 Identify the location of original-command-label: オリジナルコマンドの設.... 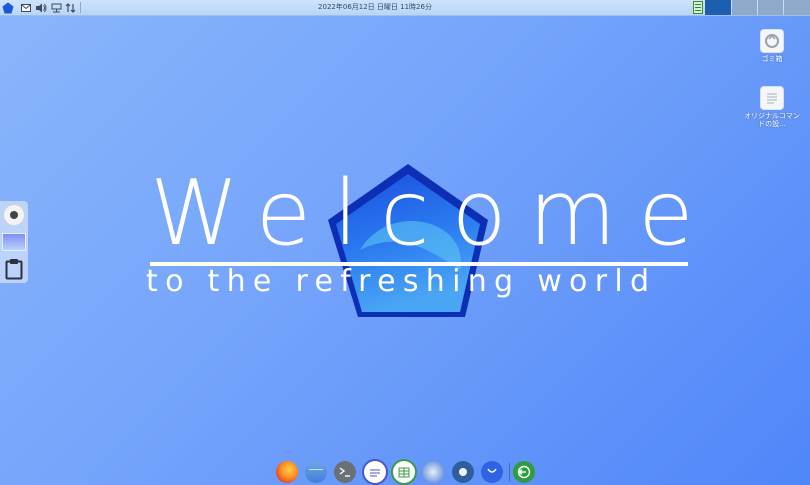
(772, 120).